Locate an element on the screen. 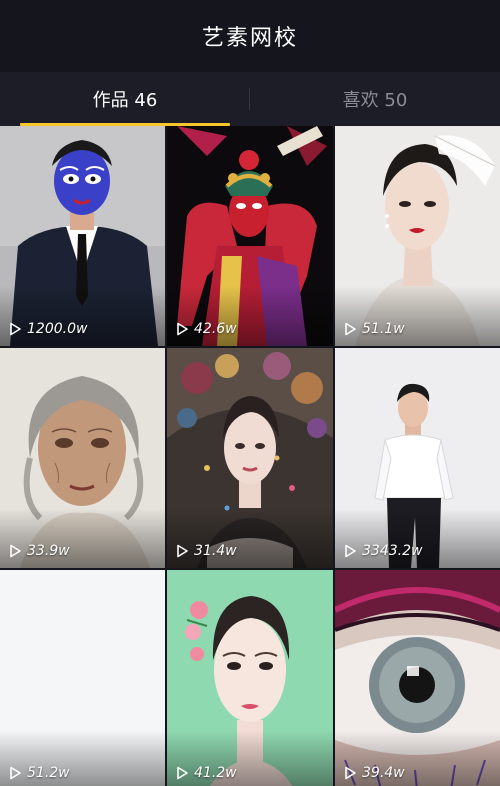 This screenshot has height=786, width=500. tab-divider is located at coordinates (249, 99).